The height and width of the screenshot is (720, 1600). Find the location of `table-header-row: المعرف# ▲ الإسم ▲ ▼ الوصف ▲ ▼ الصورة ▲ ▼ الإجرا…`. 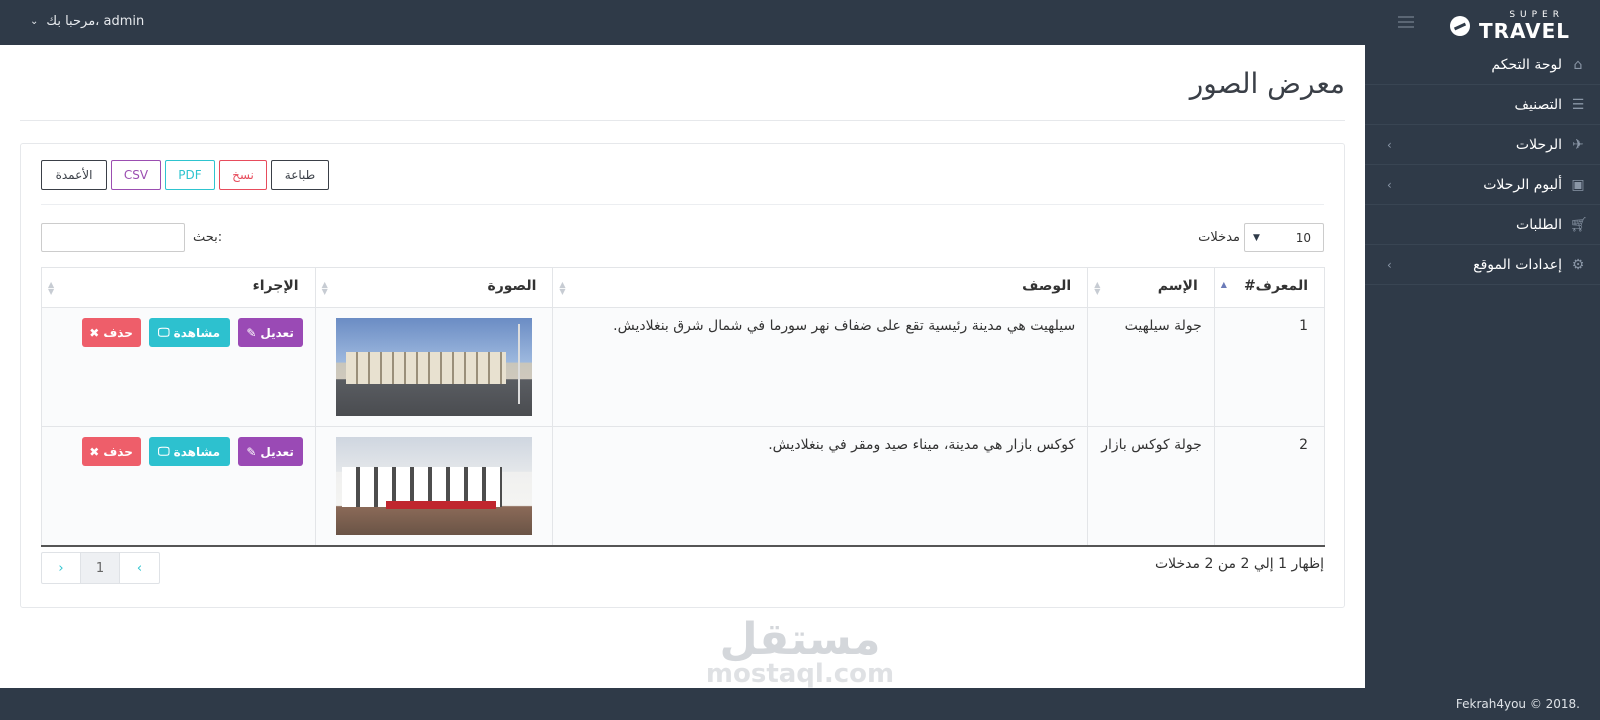

table-header-row: المعرف# ▲ الإسم ▲ ▼ الوصف ▲ ▼ الصورة ▲ ▼ الإجرا… is located at coordinates (683, 287).